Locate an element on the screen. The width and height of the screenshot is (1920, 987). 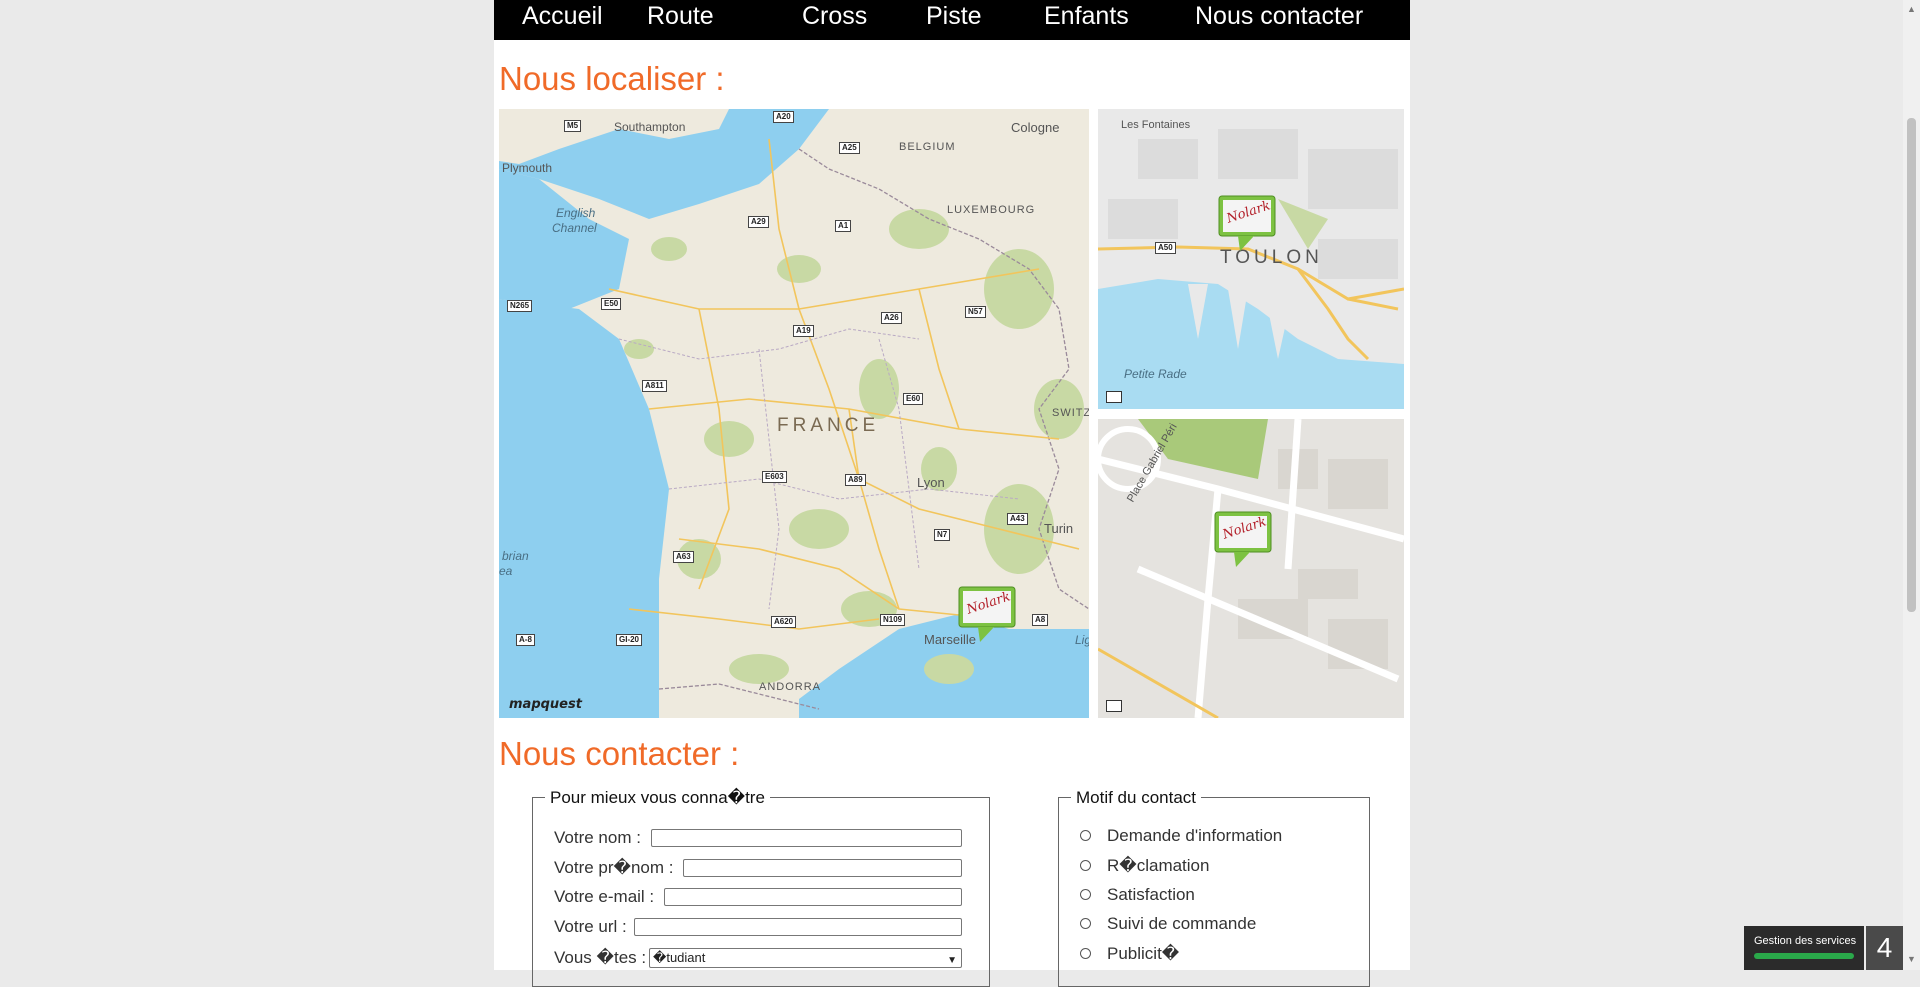
road-shield: E603 is located at coordinates (774, 477).